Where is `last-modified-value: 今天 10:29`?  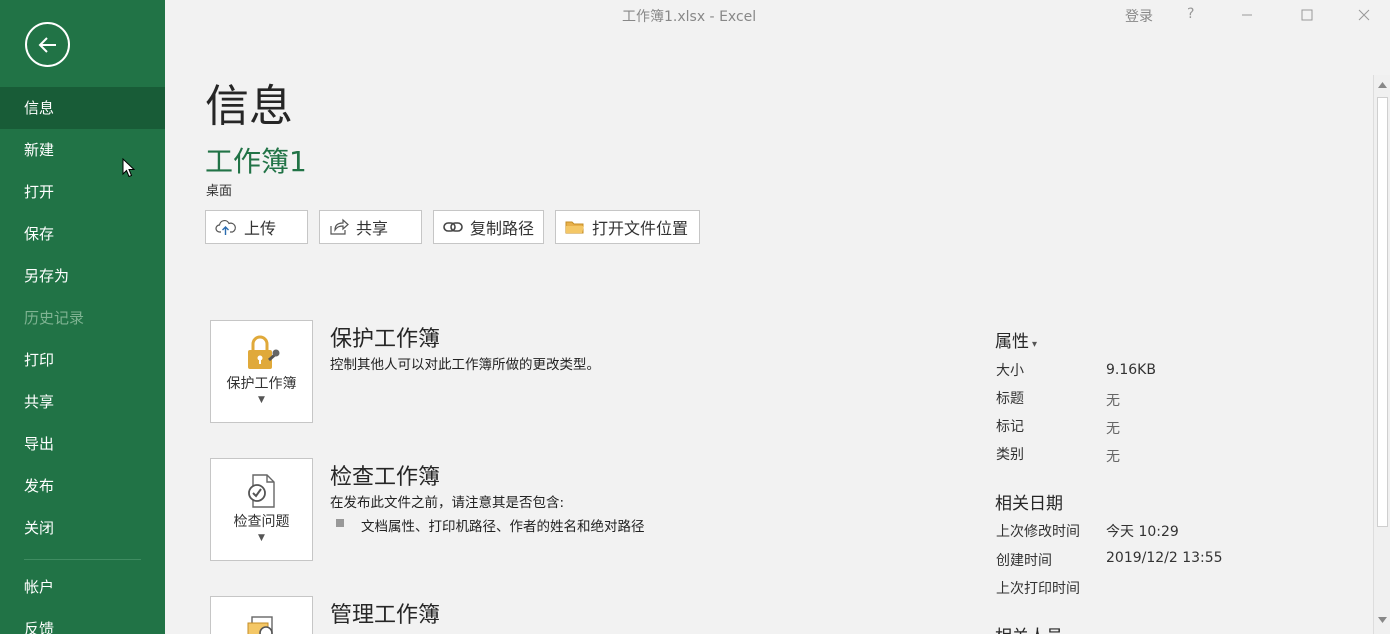 last-modified-value: 今天 10:29 is located at coordinates (1142, 532).